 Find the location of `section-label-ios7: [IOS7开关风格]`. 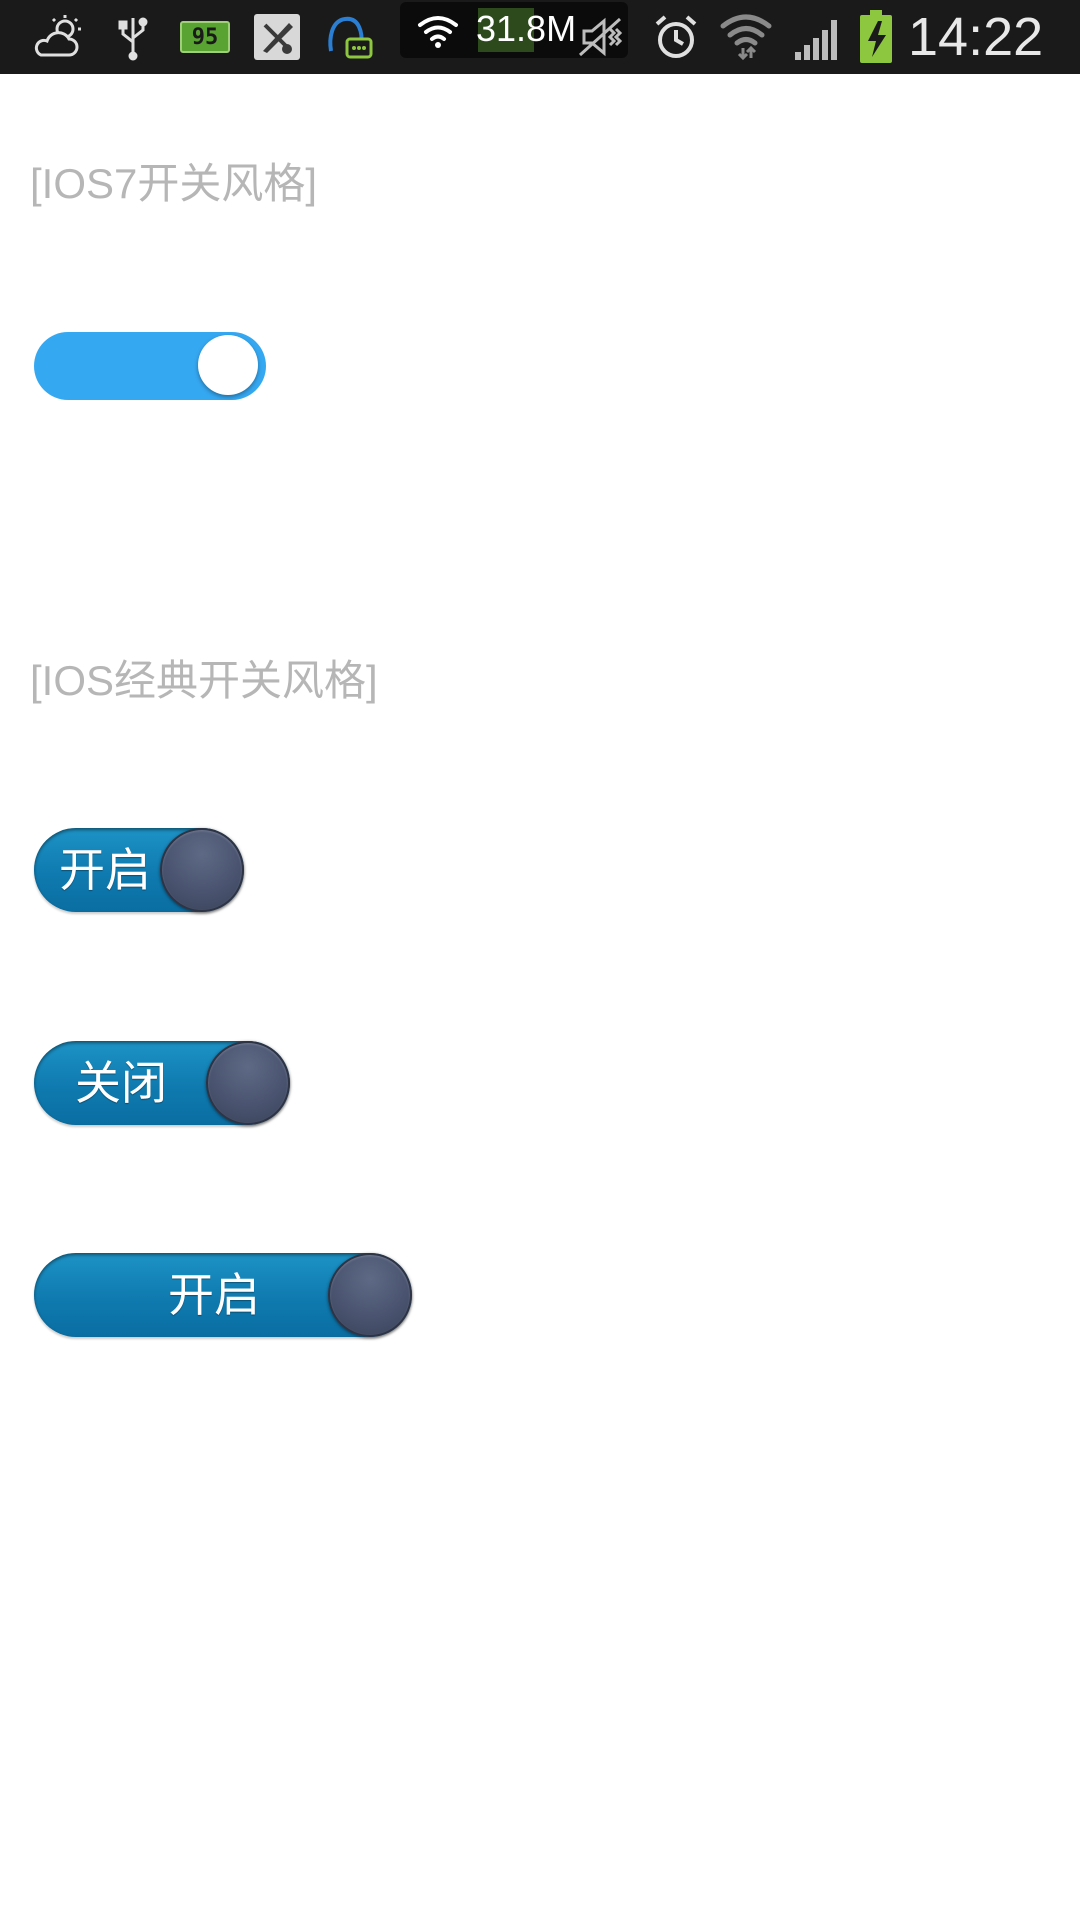

section-label-ios7: [IOS7开关风格] is located at coordinates (174, 183).